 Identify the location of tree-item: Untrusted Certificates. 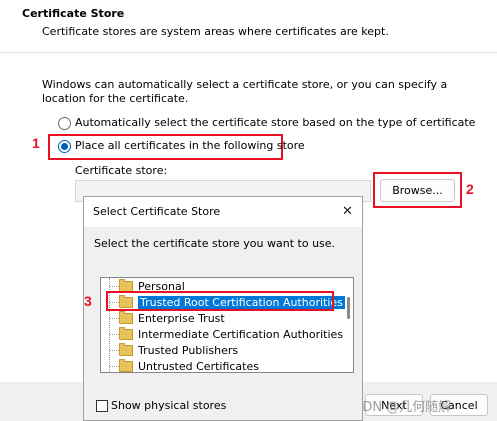
(189, 365).